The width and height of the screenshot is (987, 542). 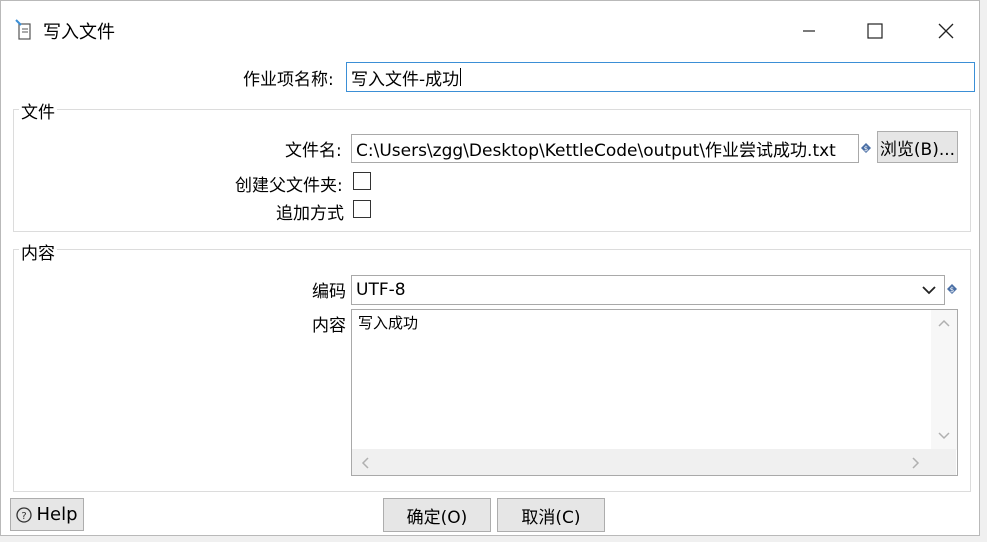 I want to click on help-icon: ?, so click(x=24, y=514).